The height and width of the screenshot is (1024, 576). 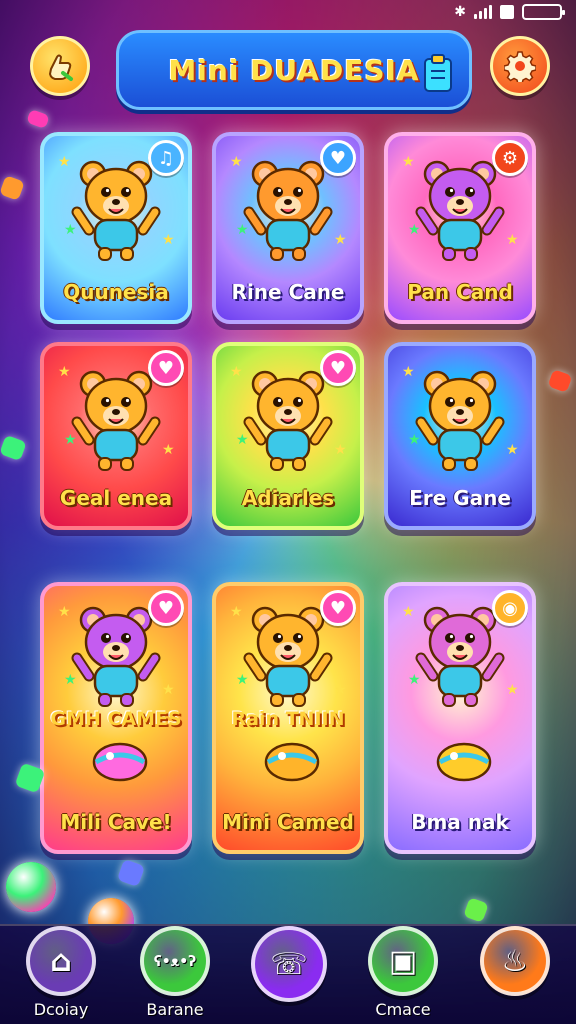 I want to click on nav-item: ʕ•ᴥ•ʔ Barane, so click(x=175, y=972).